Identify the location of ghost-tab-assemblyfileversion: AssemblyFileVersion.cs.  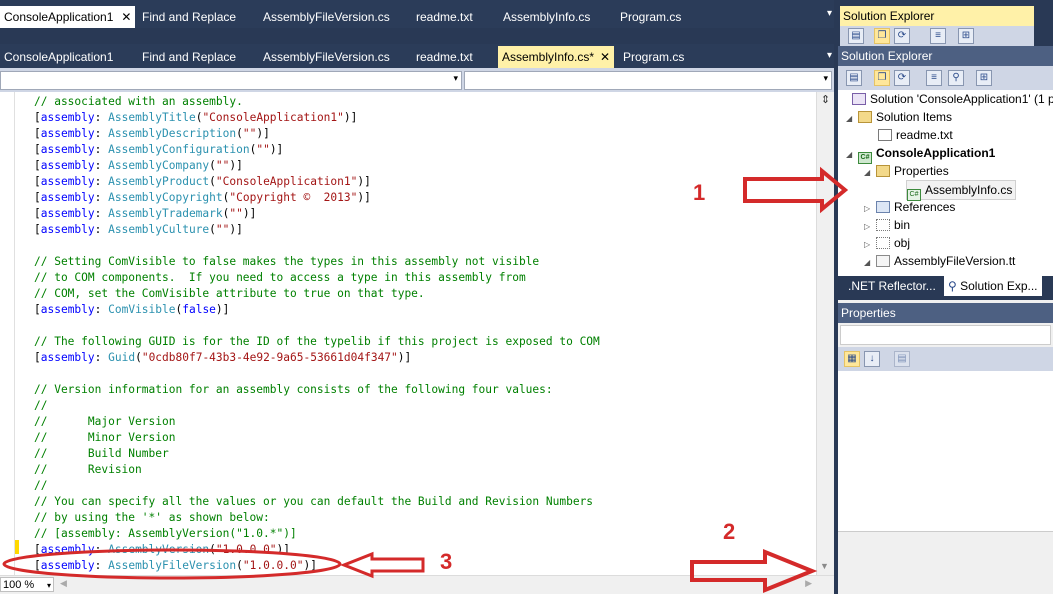
(326, 17).